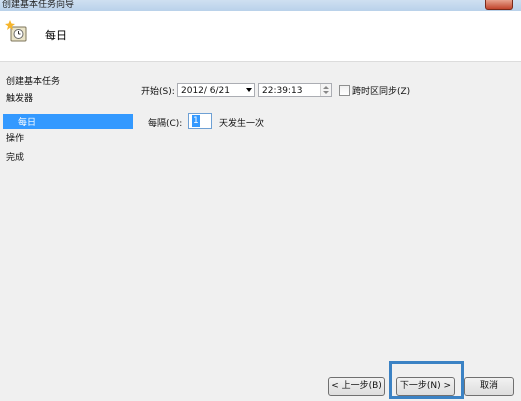  I want to click on step-finish: 完成, so click(15, 156).